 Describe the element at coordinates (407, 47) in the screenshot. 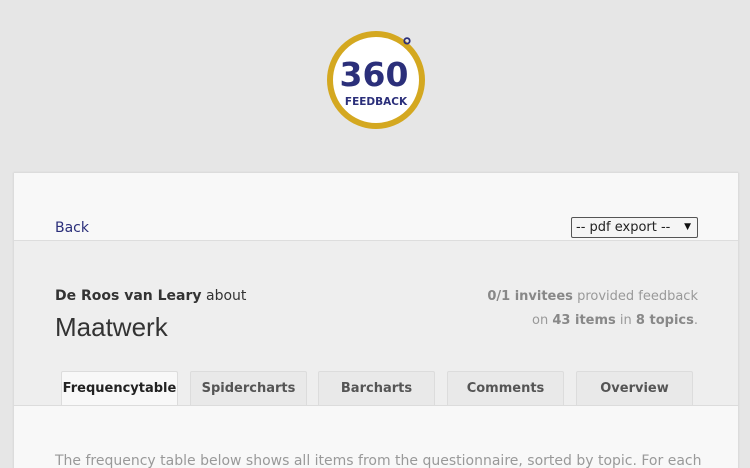

I see `logo-degree: °` at that location.